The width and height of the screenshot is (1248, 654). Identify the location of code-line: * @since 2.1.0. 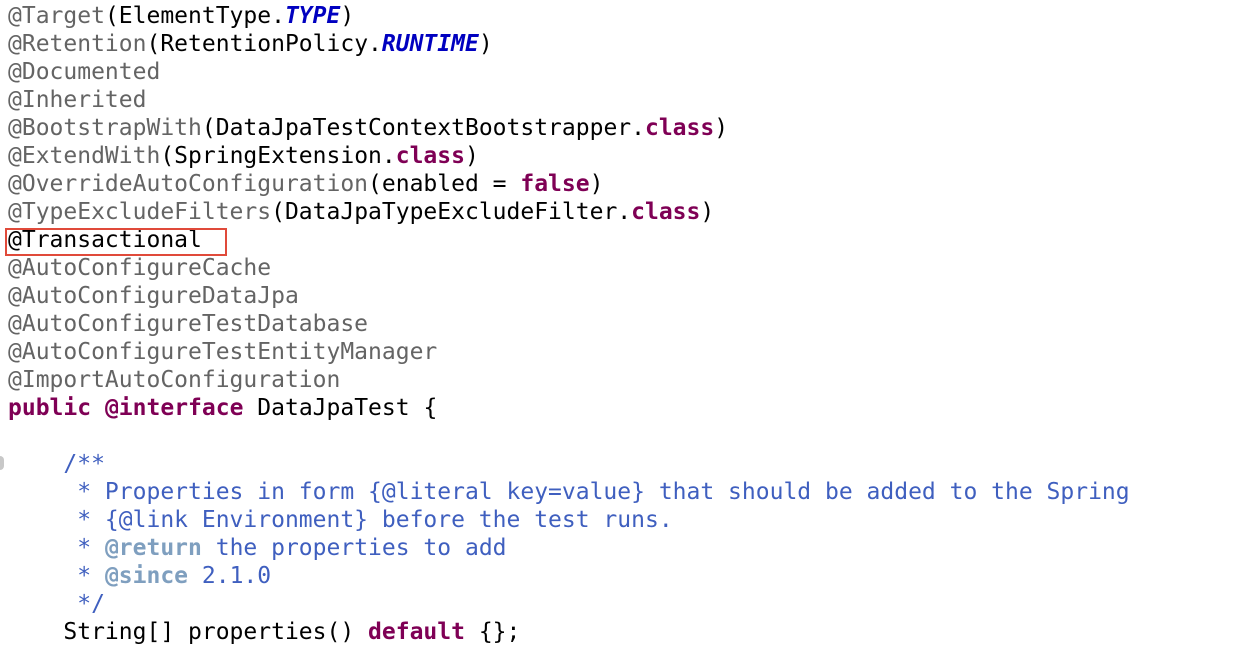
(569, 576).